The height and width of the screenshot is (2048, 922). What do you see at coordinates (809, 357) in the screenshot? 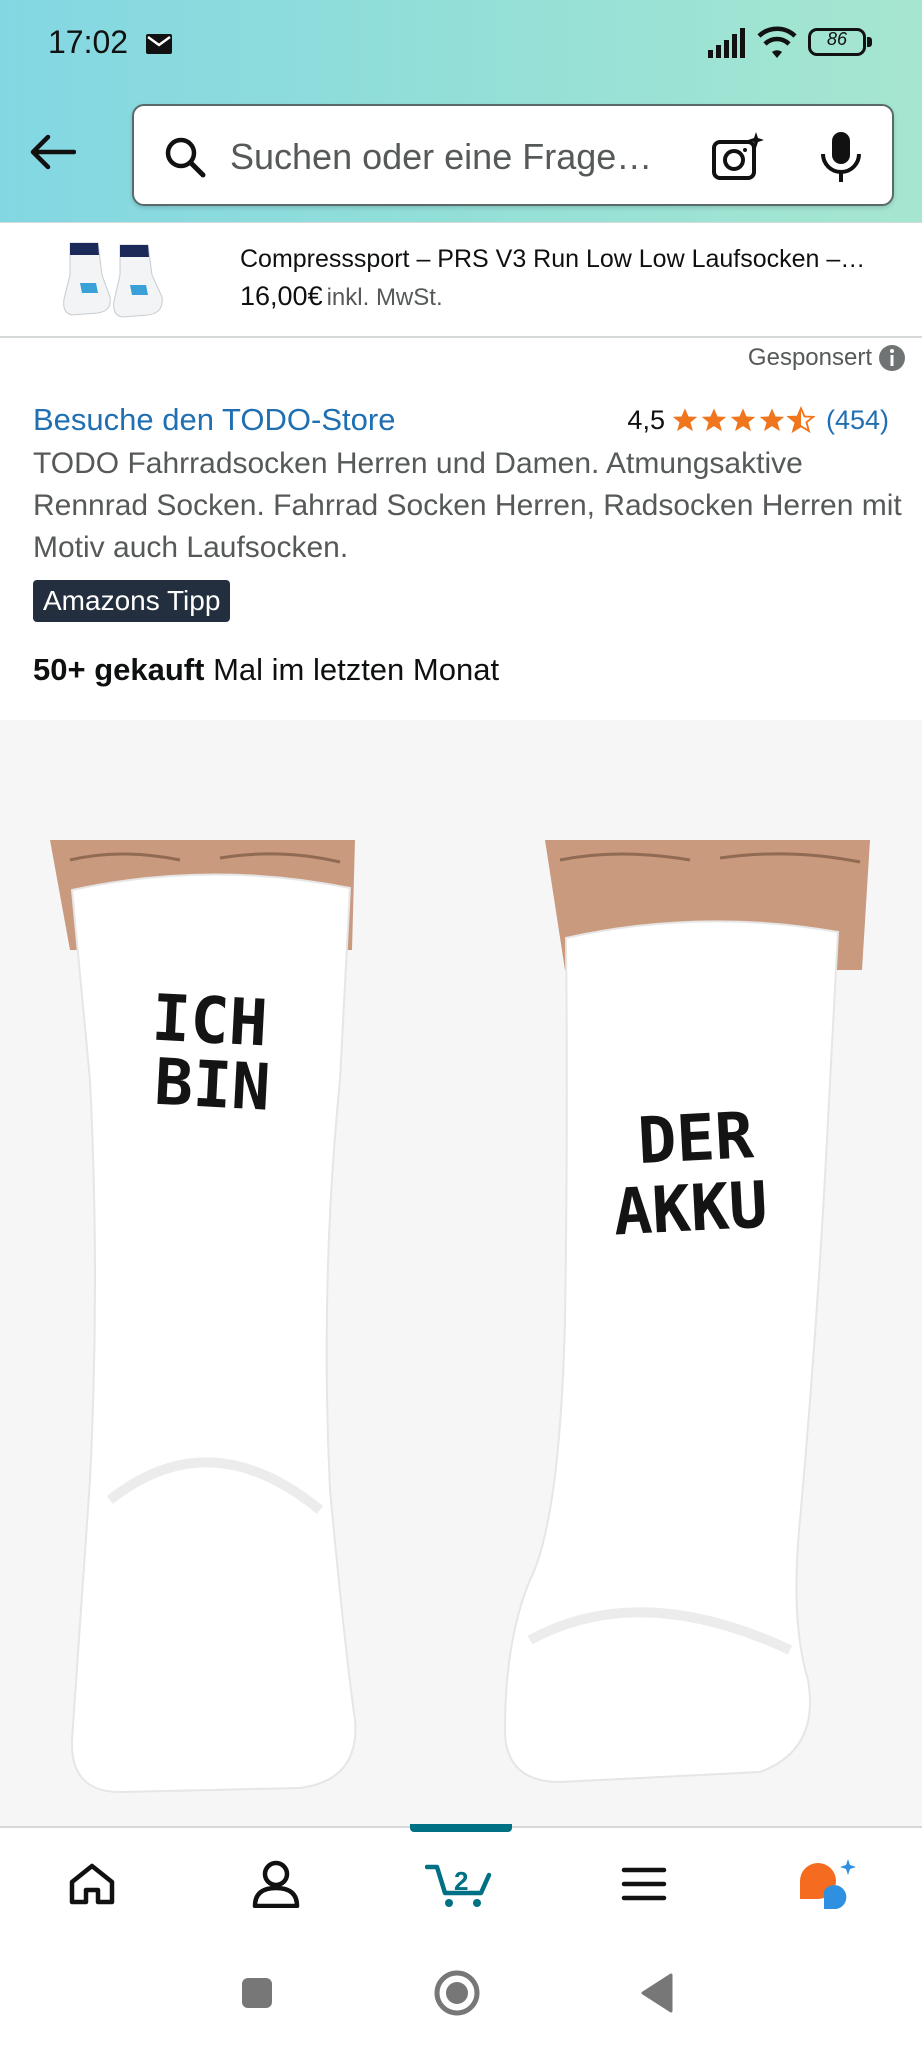
I see `sponsored-label: Gesponsert` at bounding box center [809, 357].